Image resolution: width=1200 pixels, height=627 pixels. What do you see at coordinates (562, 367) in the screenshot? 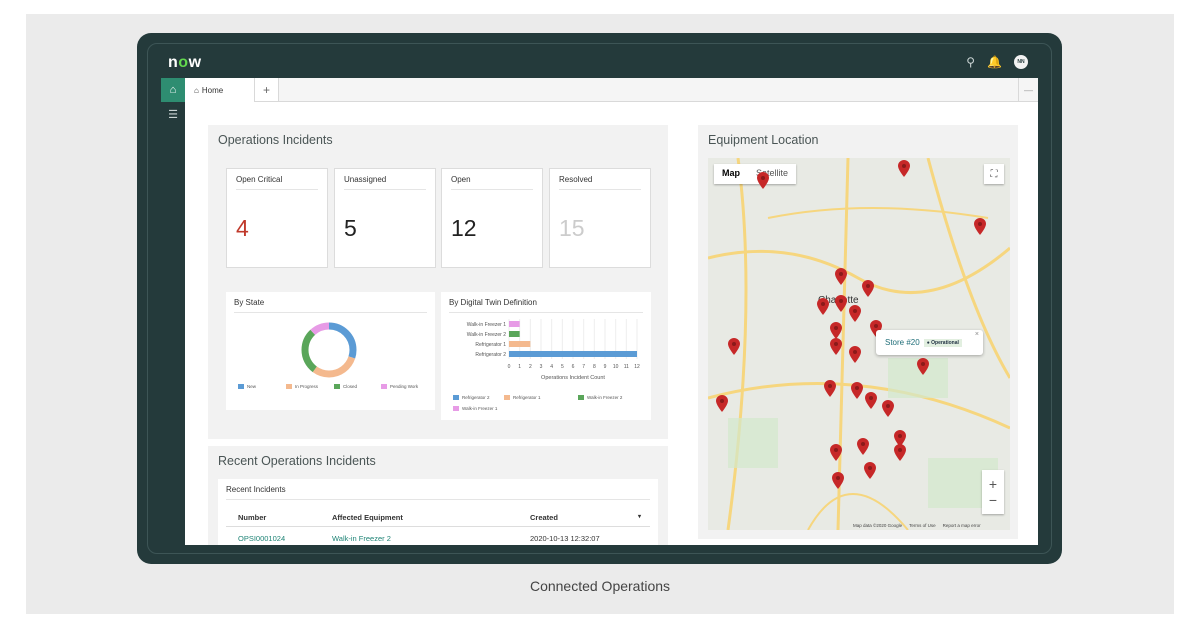
I see `x-tick-label: 5` at bounding box center [562, 367].